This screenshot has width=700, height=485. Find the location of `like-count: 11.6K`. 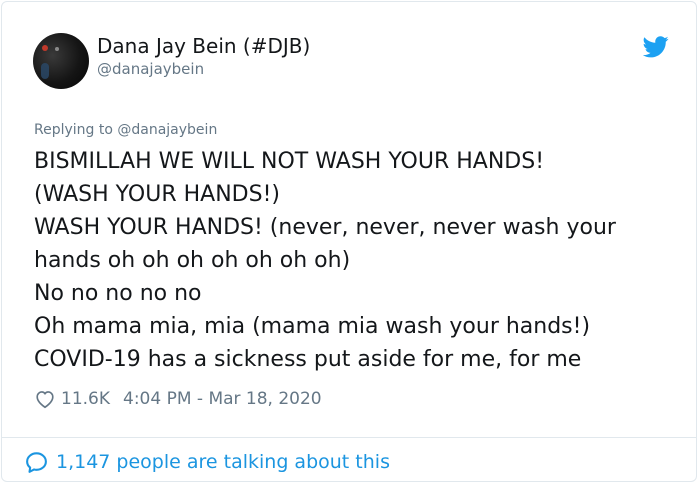

like-count: 11.6K is located at coordinates (85, 399).